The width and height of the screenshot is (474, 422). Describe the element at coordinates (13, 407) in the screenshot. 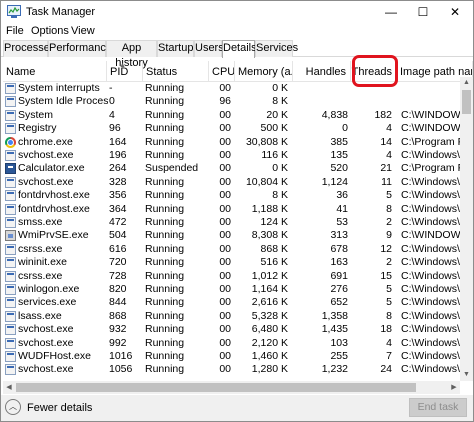

I see `chevron-up-icon: ︿` at that location.